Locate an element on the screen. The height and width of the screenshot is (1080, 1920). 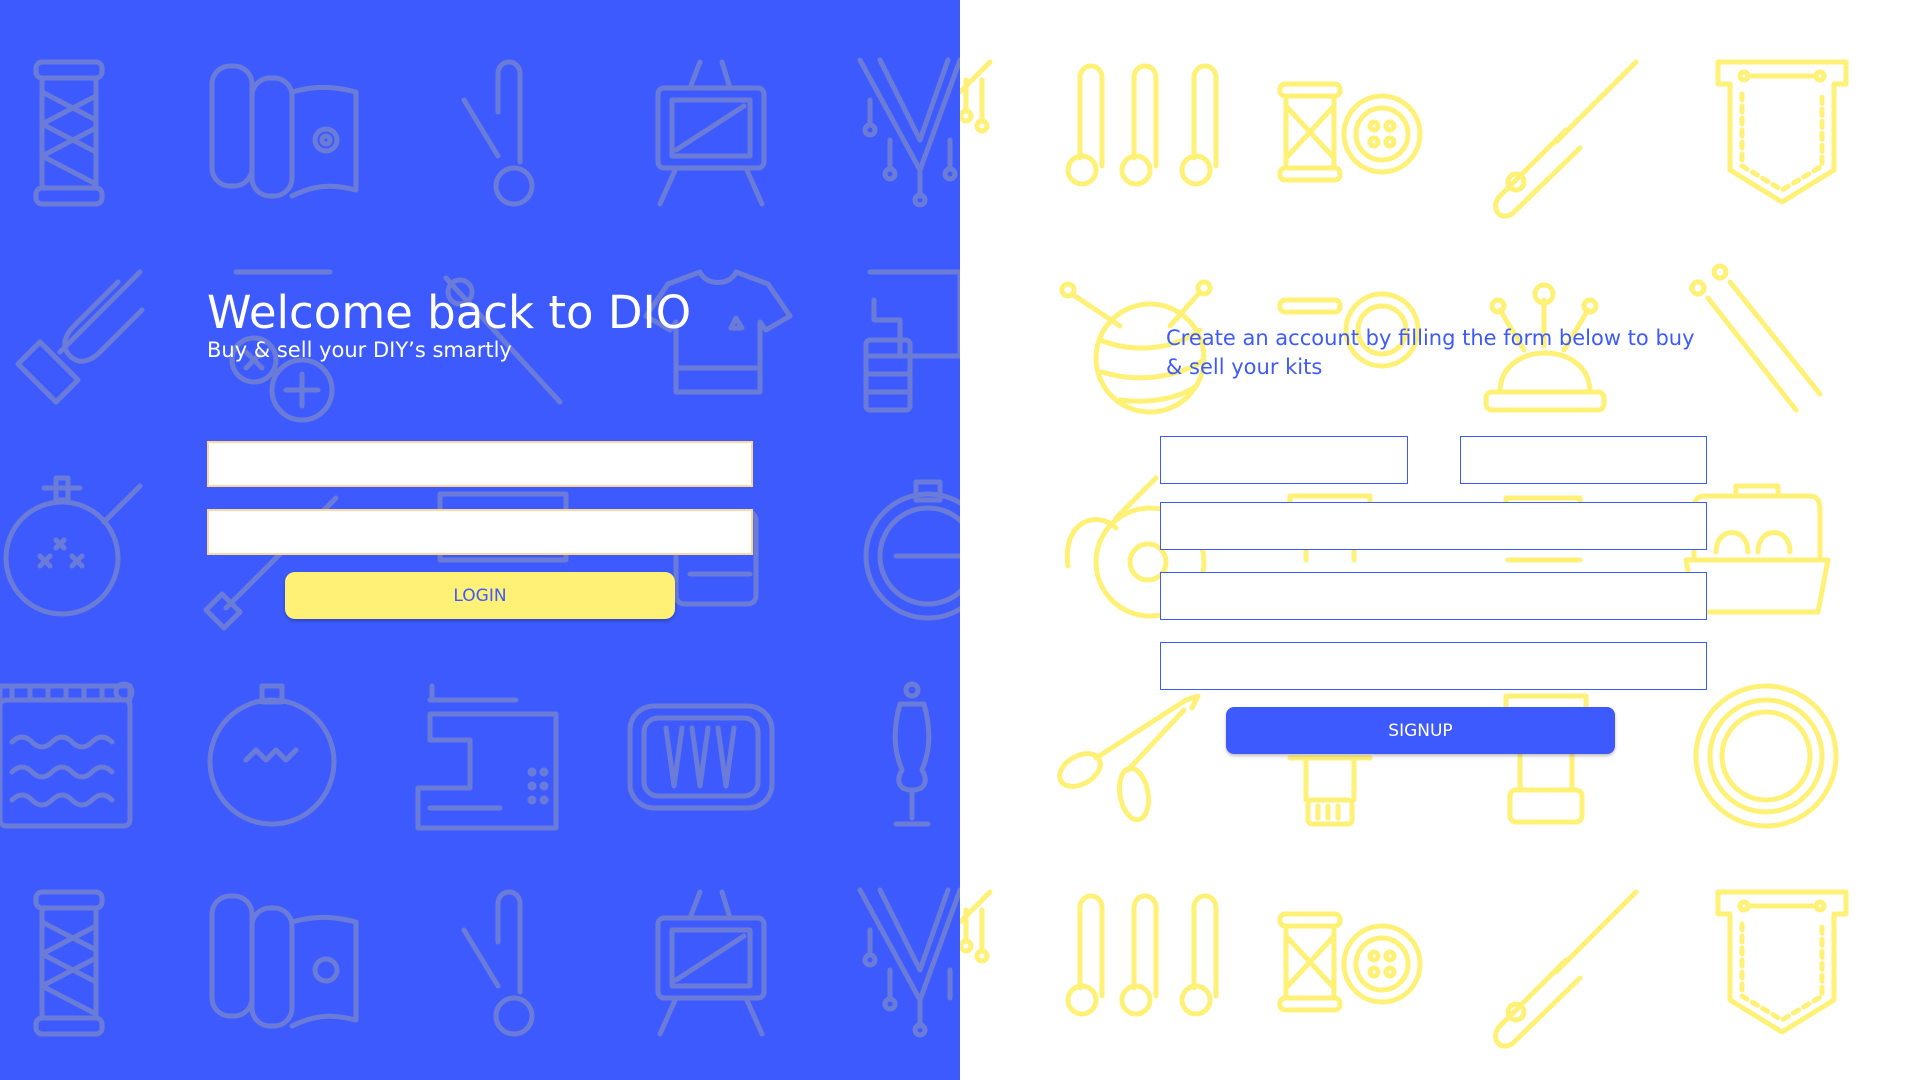
spool-and-button-3-icon is located at coordinates (1350, 962).